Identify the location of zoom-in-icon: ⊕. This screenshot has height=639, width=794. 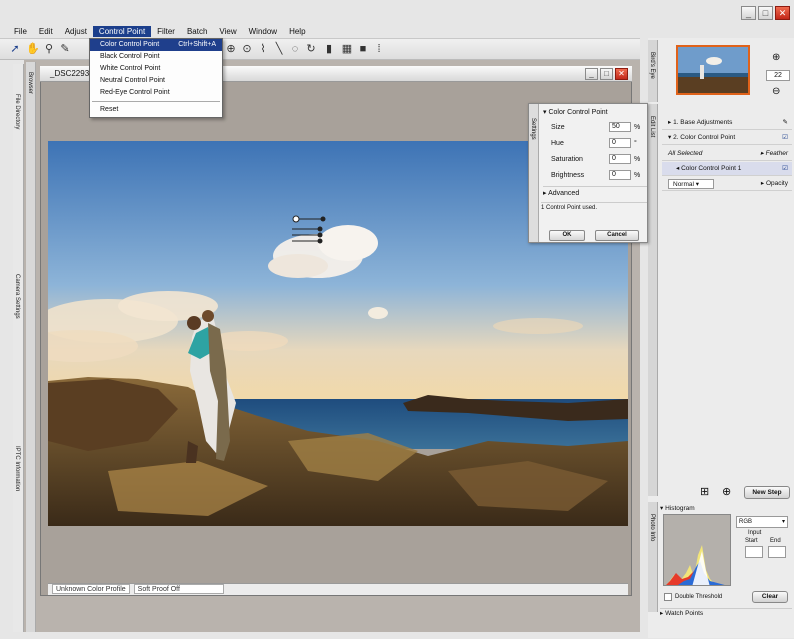
(776, 57).